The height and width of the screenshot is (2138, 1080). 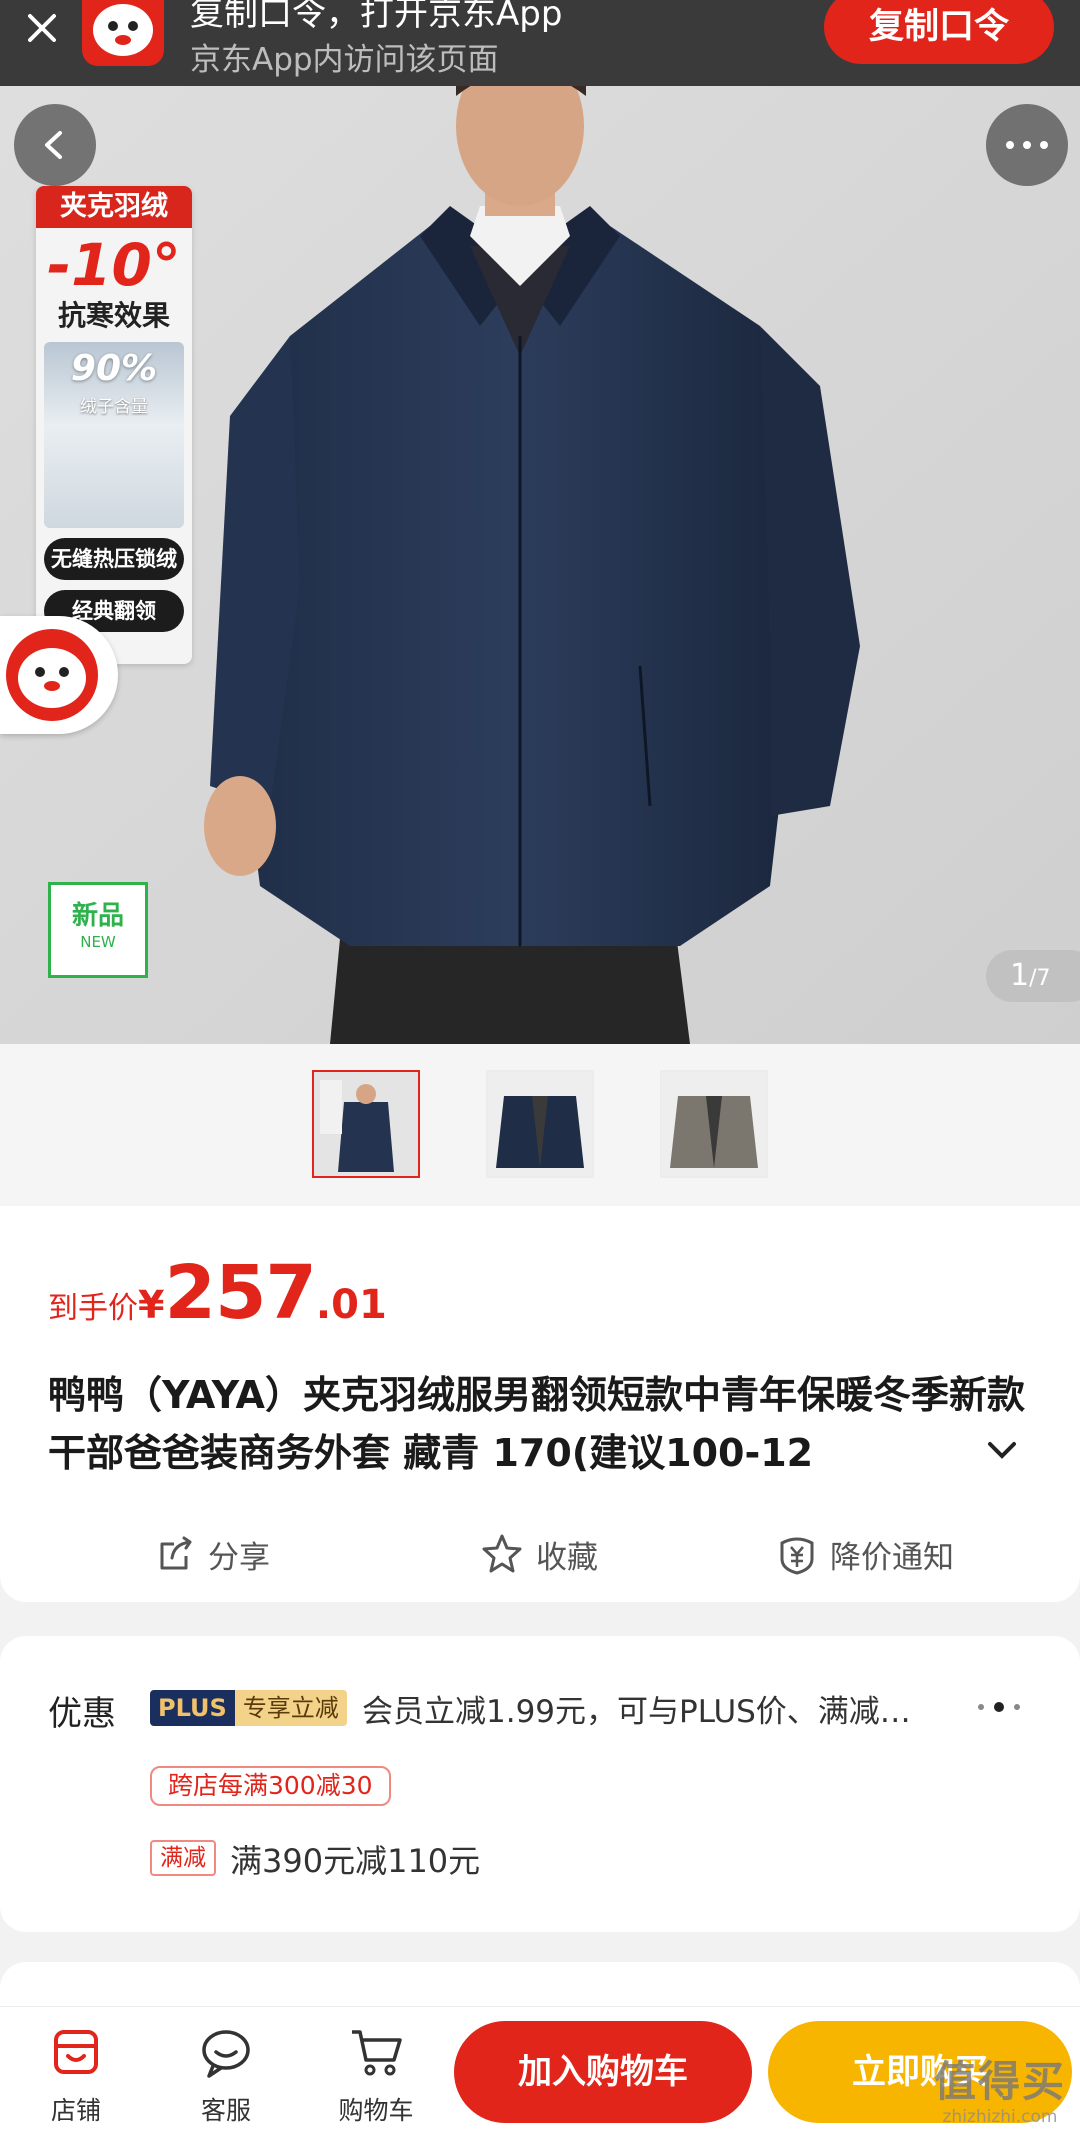 I want to click on chevron-down-icon, so click(x=1002, y=1450).